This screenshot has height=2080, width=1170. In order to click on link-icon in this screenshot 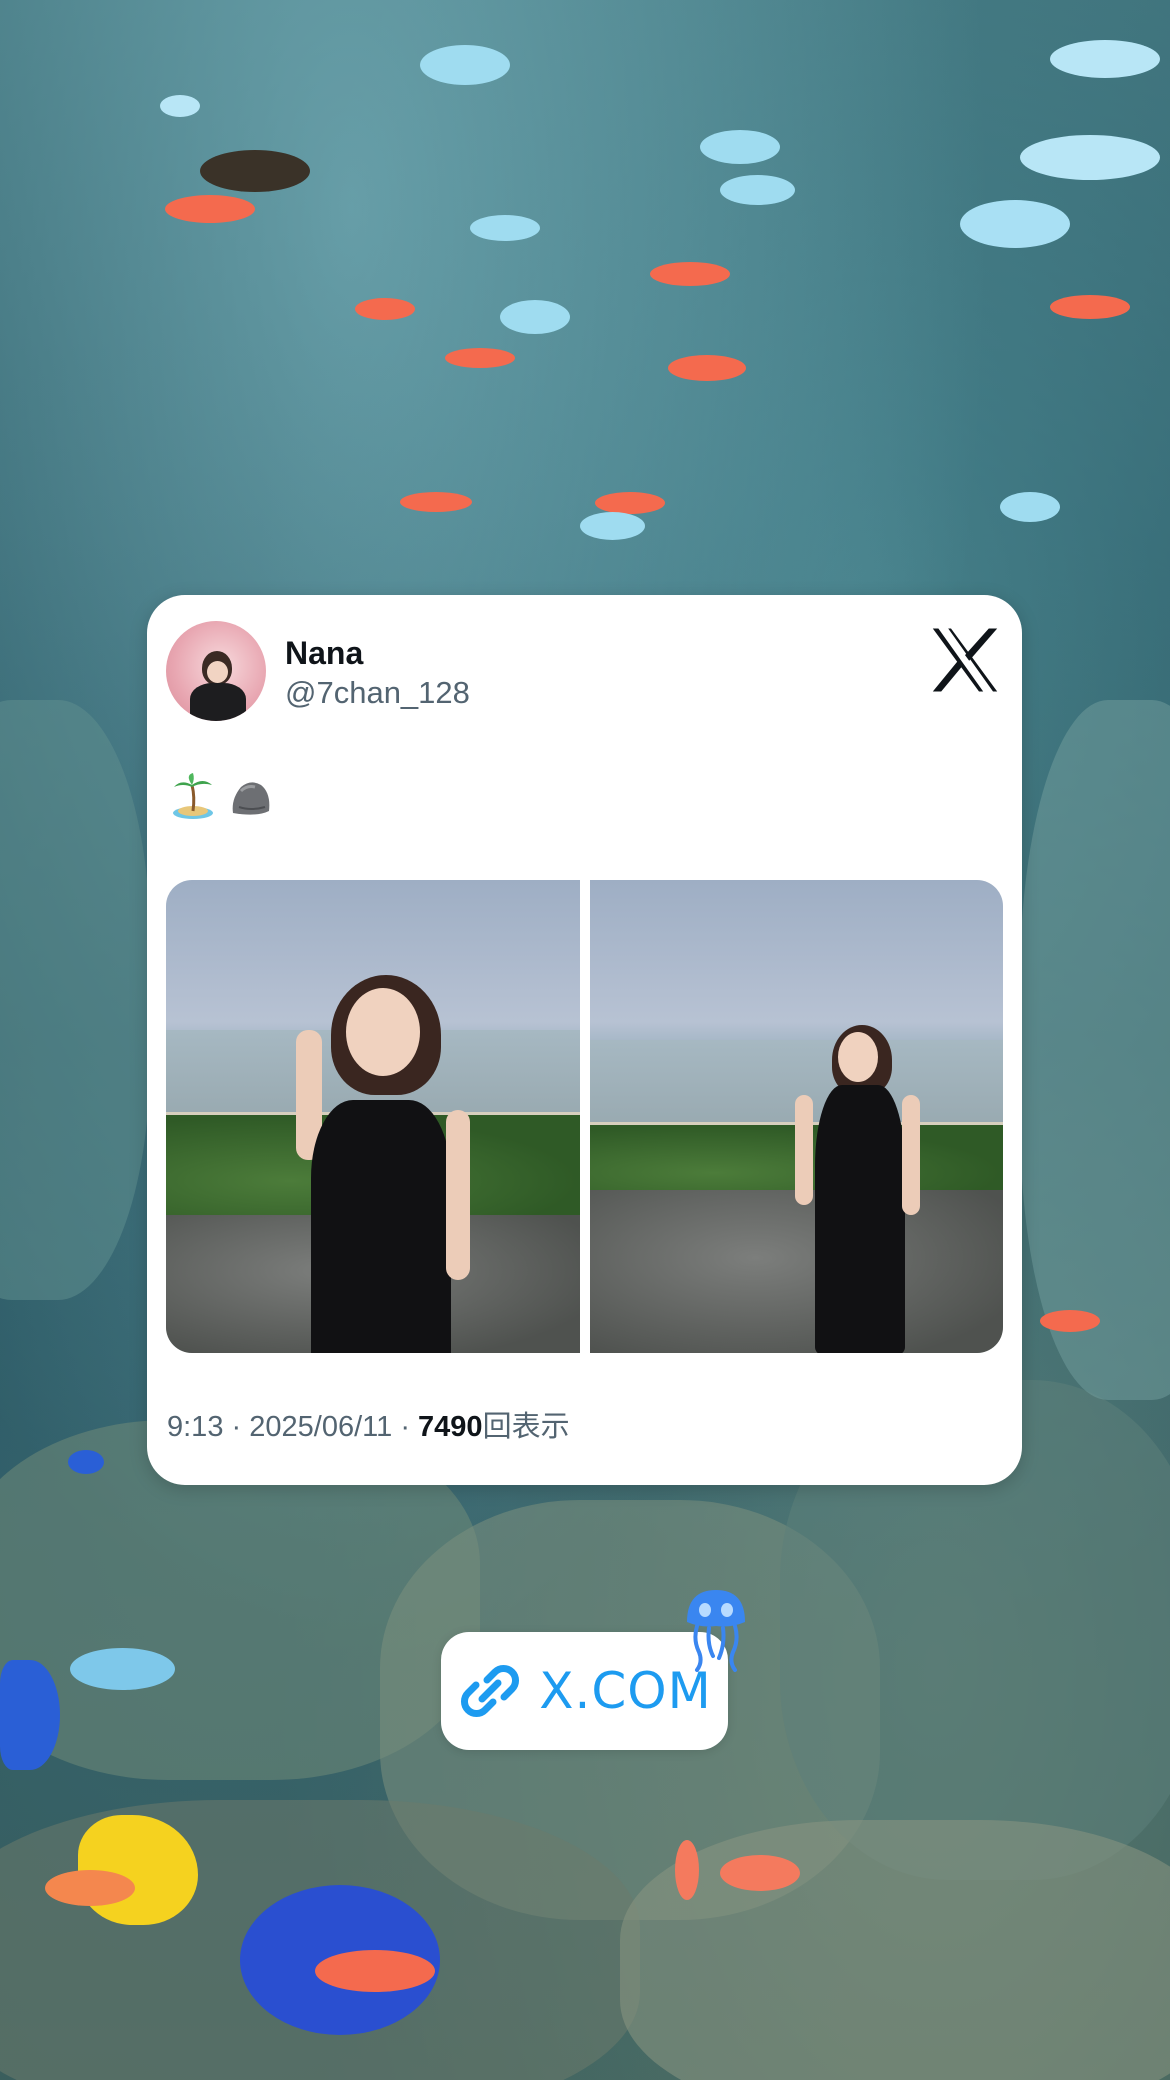, I will do `click(490, 1691)`.